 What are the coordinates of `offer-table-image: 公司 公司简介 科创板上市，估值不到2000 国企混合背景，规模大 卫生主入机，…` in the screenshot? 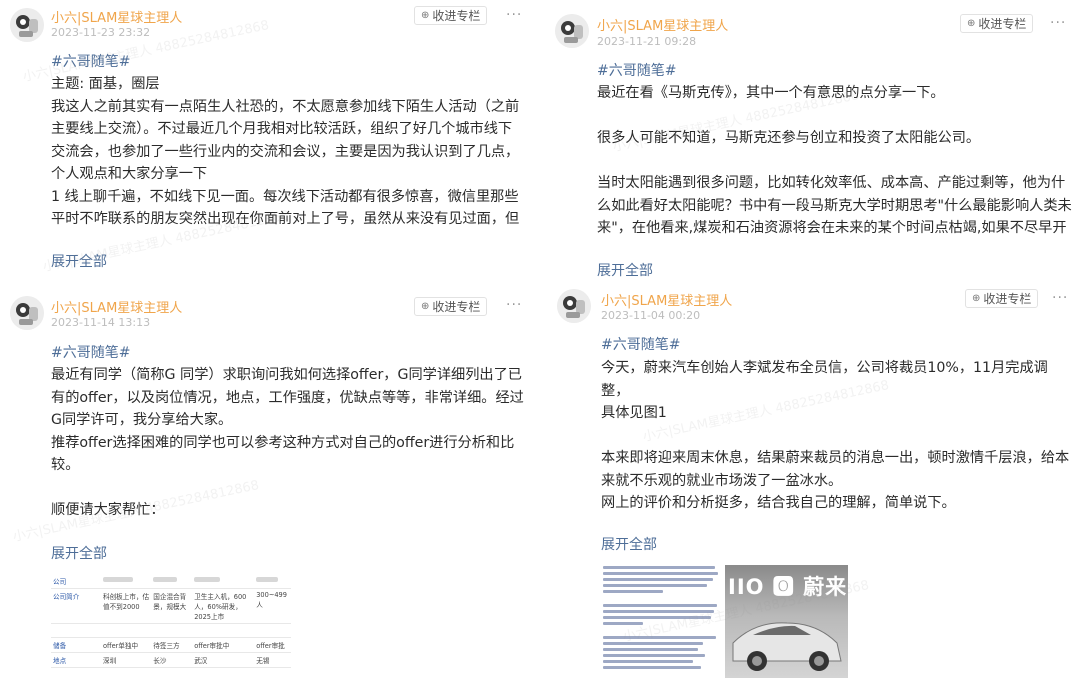 It's located at (171, 626).